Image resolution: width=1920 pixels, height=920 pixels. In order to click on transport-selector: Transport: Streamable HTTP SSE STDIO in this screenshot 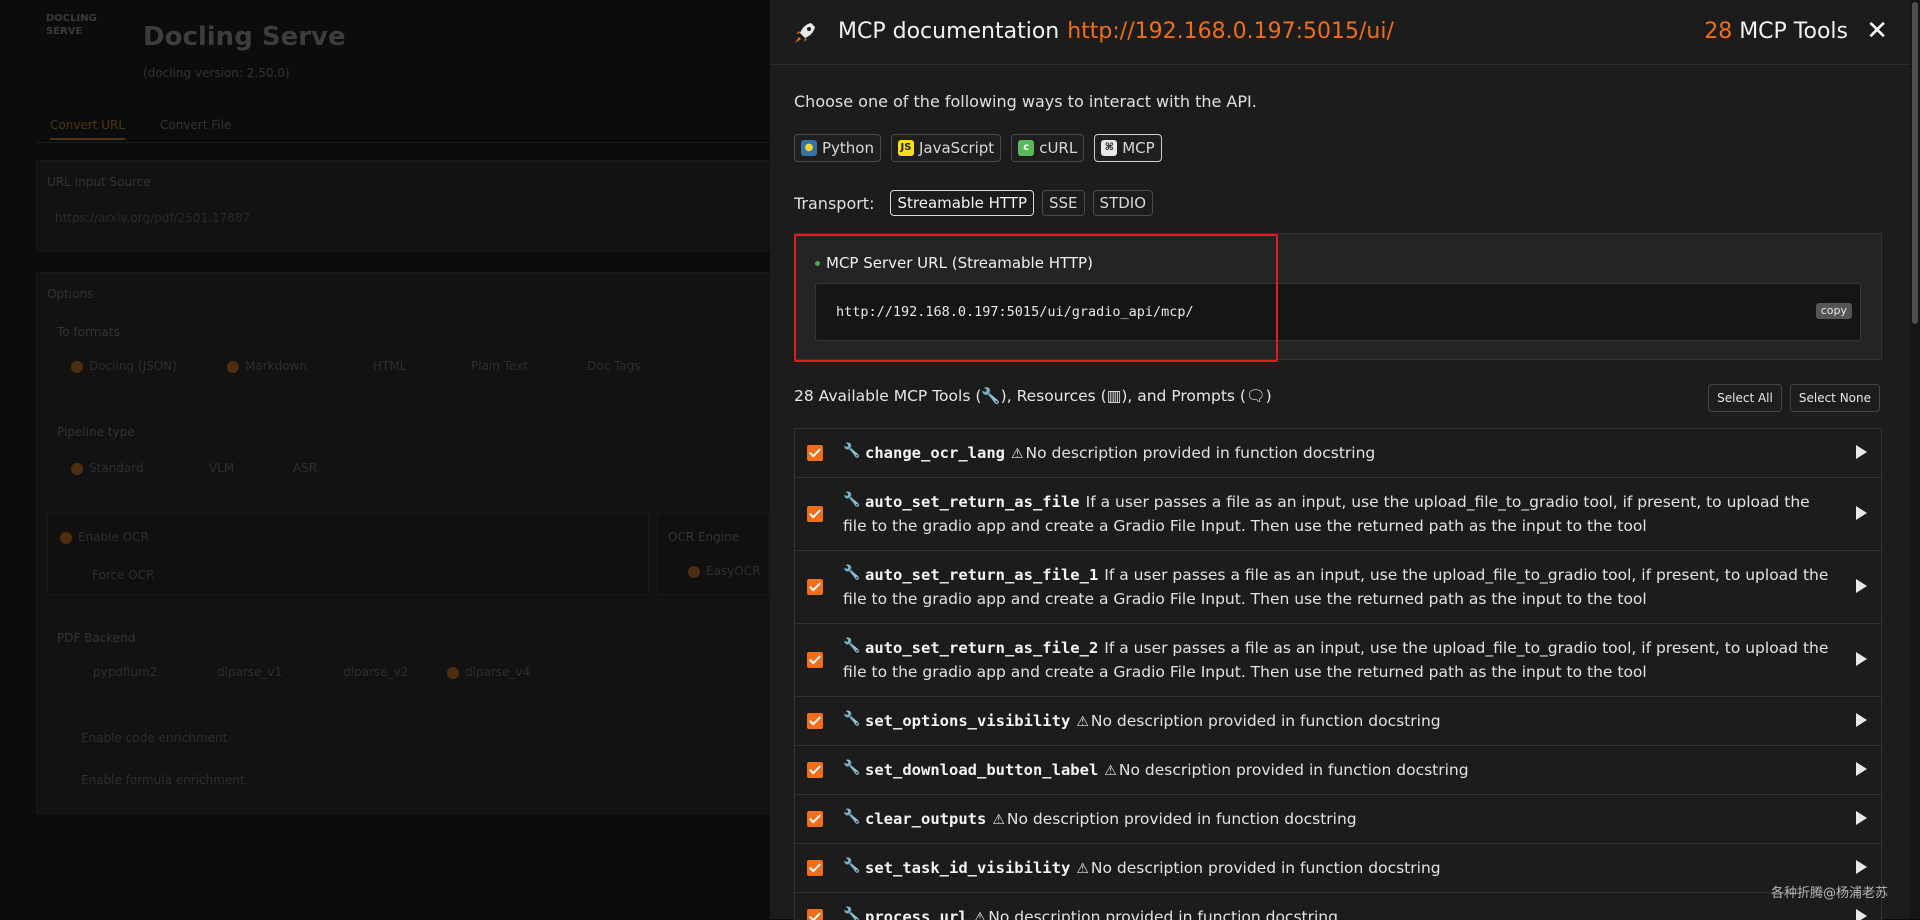, I will do `click(974, 203)`.